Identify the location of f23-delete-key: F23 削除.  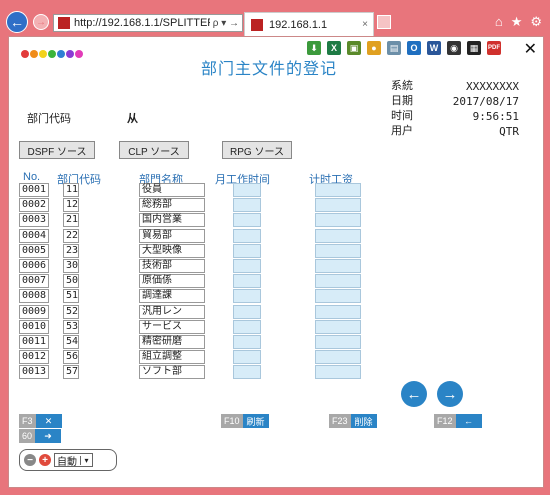
(353, 421).